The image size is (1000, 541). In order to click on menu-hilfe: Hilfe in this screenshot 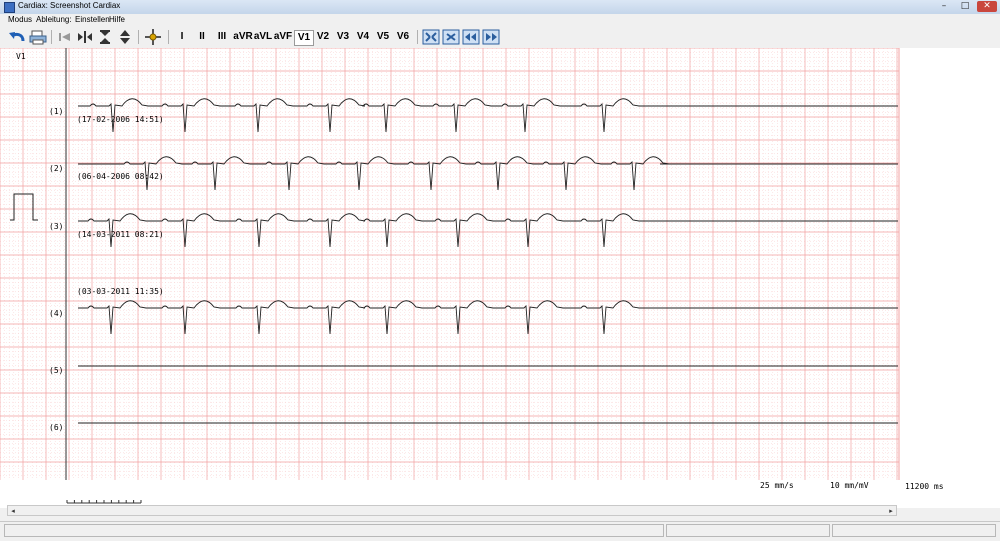, I will do `click(117, 19)`.